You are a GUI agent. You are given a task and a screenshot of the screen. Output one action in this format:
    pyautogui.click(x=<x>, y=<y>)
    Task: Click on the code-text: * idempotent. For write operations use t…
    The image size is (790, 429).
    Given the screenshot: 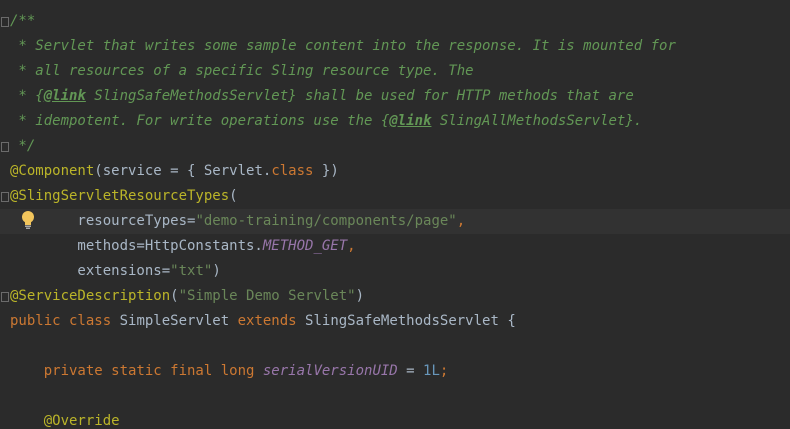 What is the action you would take?
    pyautogui.click(x=326, y=121)
    